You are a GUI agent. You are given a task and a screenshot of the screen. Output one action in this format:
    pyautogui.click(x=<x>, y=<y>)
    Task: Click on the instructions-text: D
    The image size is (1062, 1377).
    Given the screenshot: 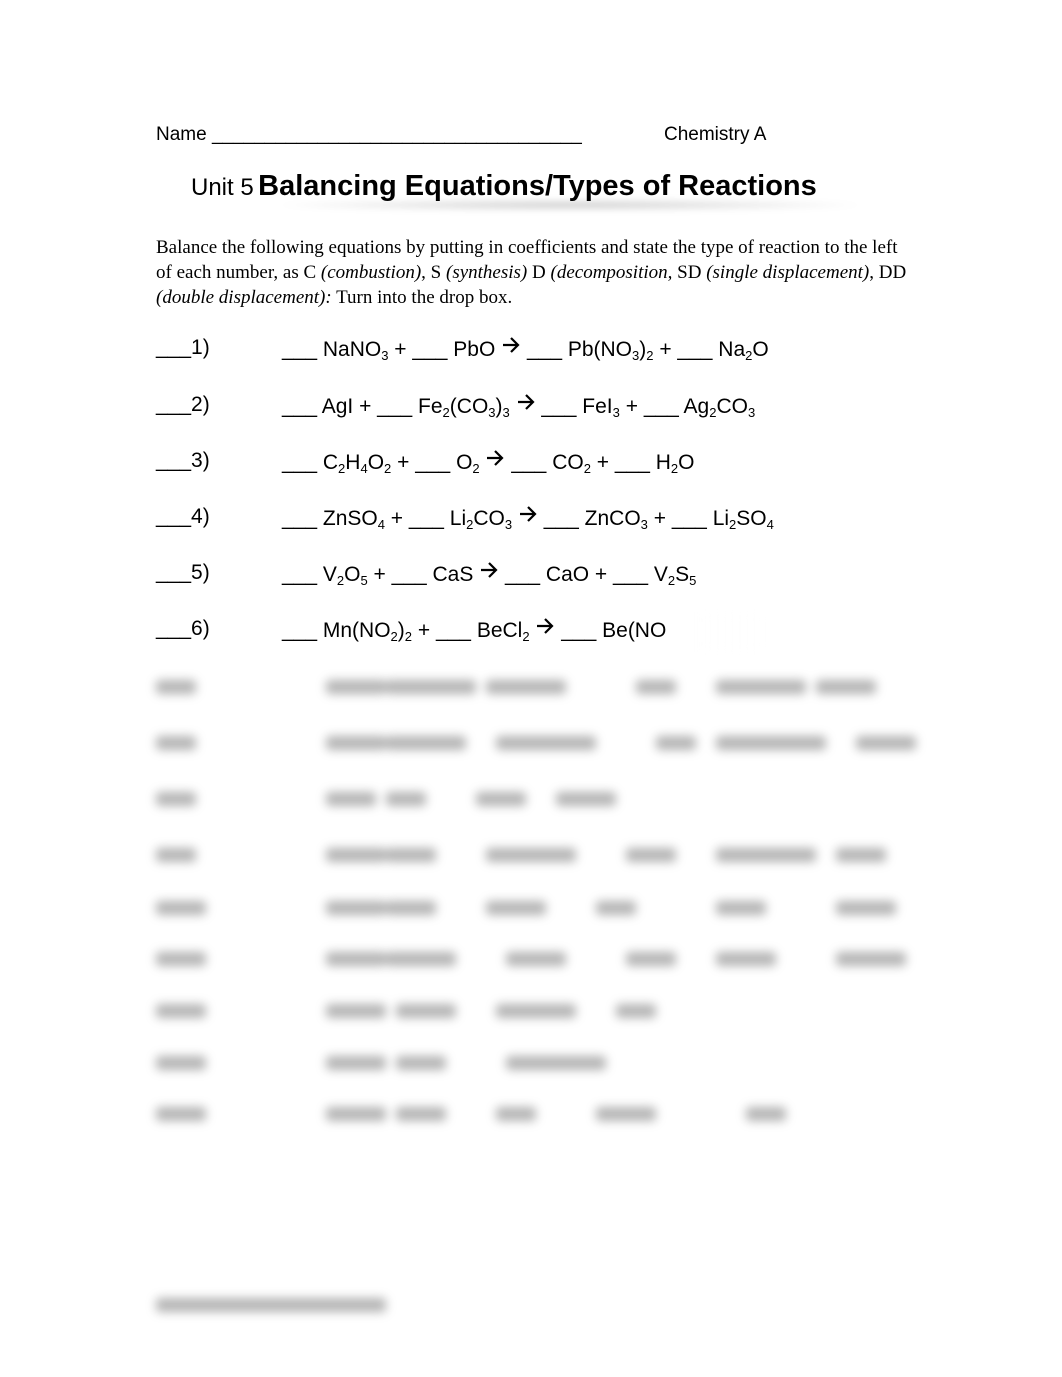 What is the action you would take?
    pyautogui.click(x=539, y=272)
    